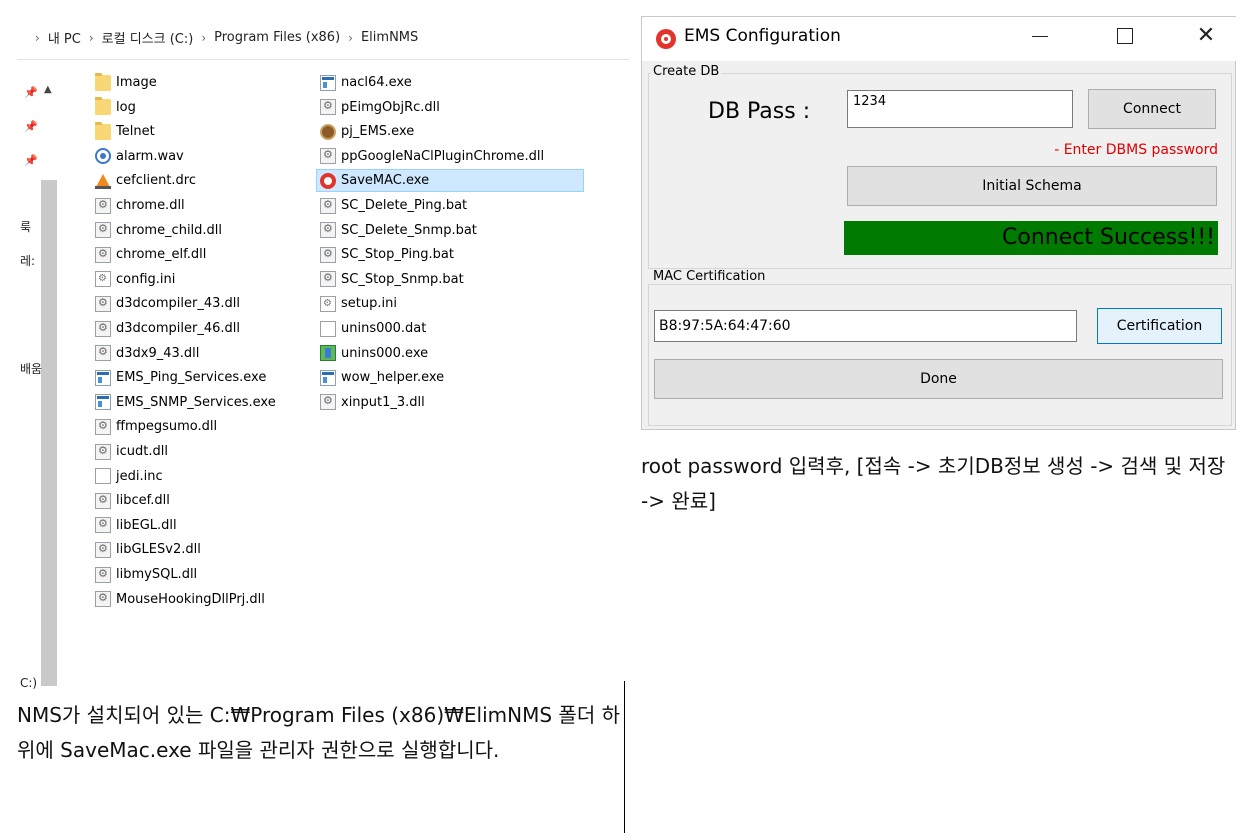 The image size is (1241, 839). I want to click on file-item: libGLESv2.dll, so click(148, 549).